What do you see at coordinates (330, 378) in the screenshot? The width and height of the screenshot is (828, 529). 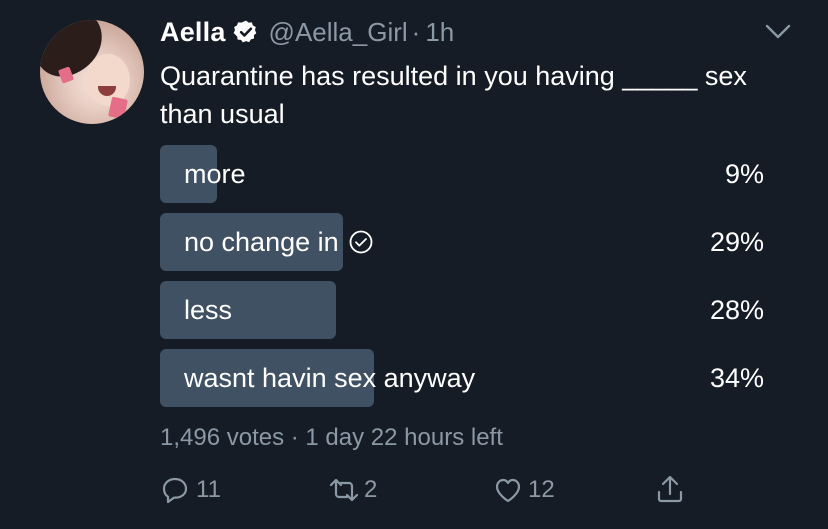 I see `poll-option-label: wasnt havin sex anyway` at bounding box center [330, 378].